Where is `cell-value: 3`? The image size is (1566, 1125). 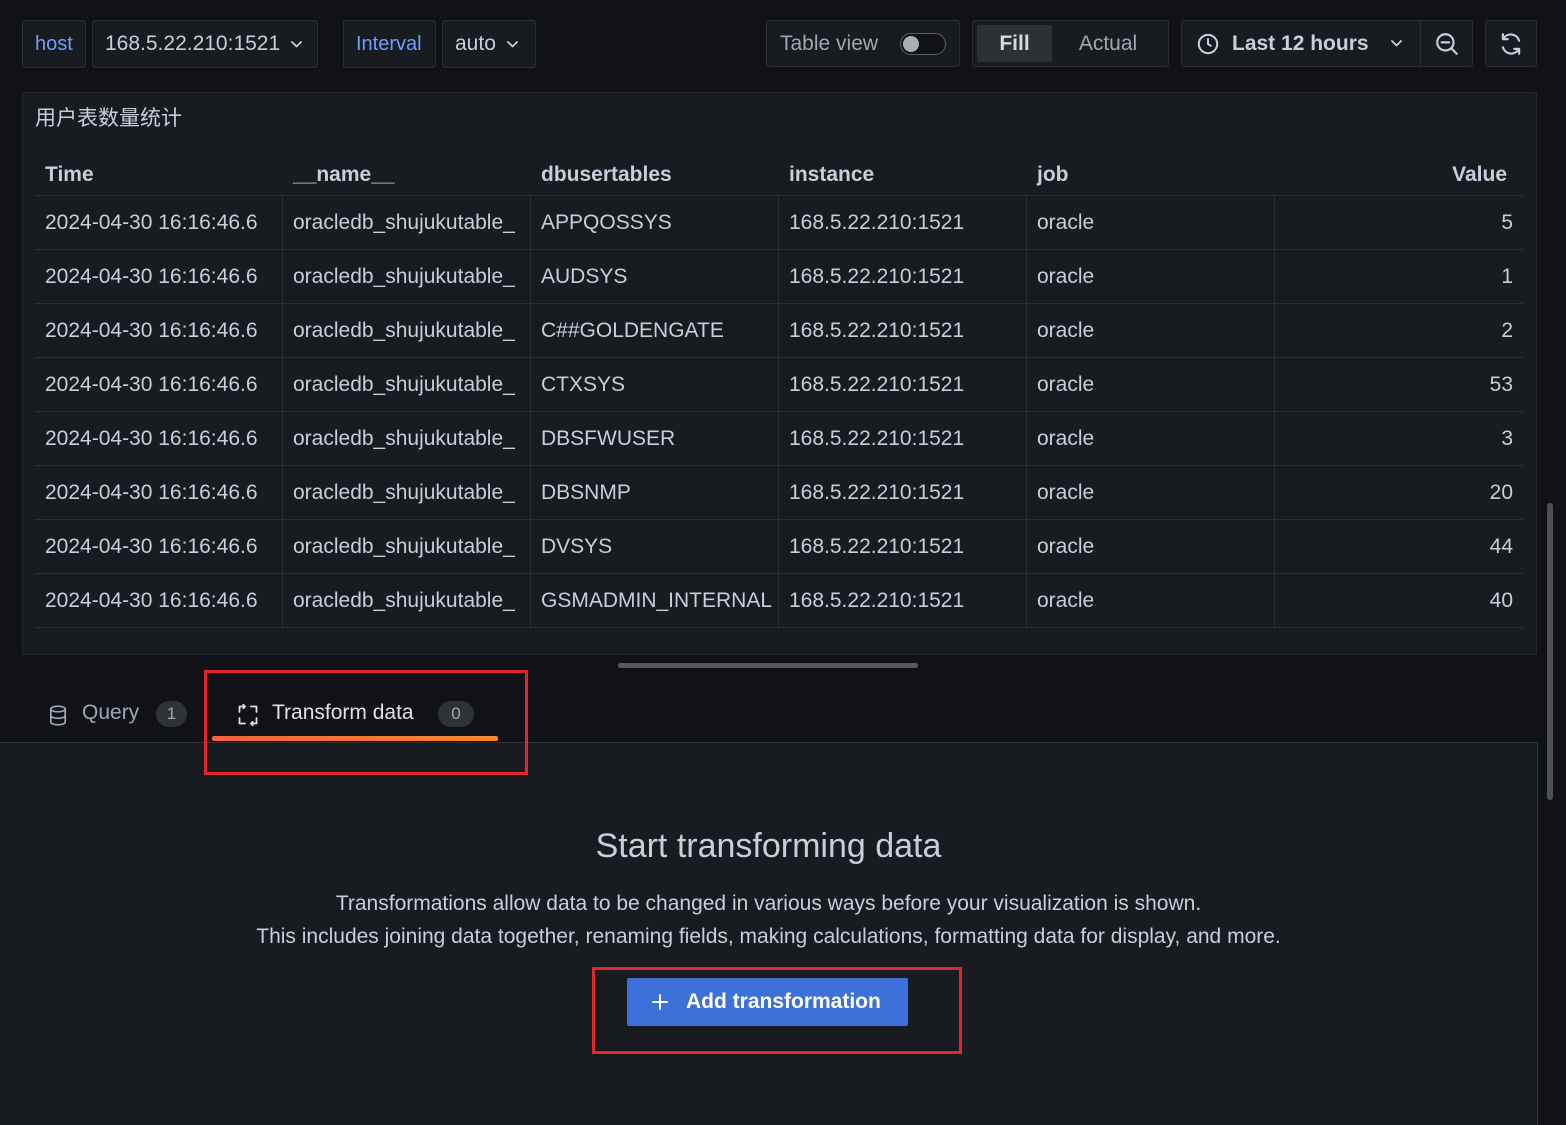 cell-value: 3 is located at coordinates (1507, 438).